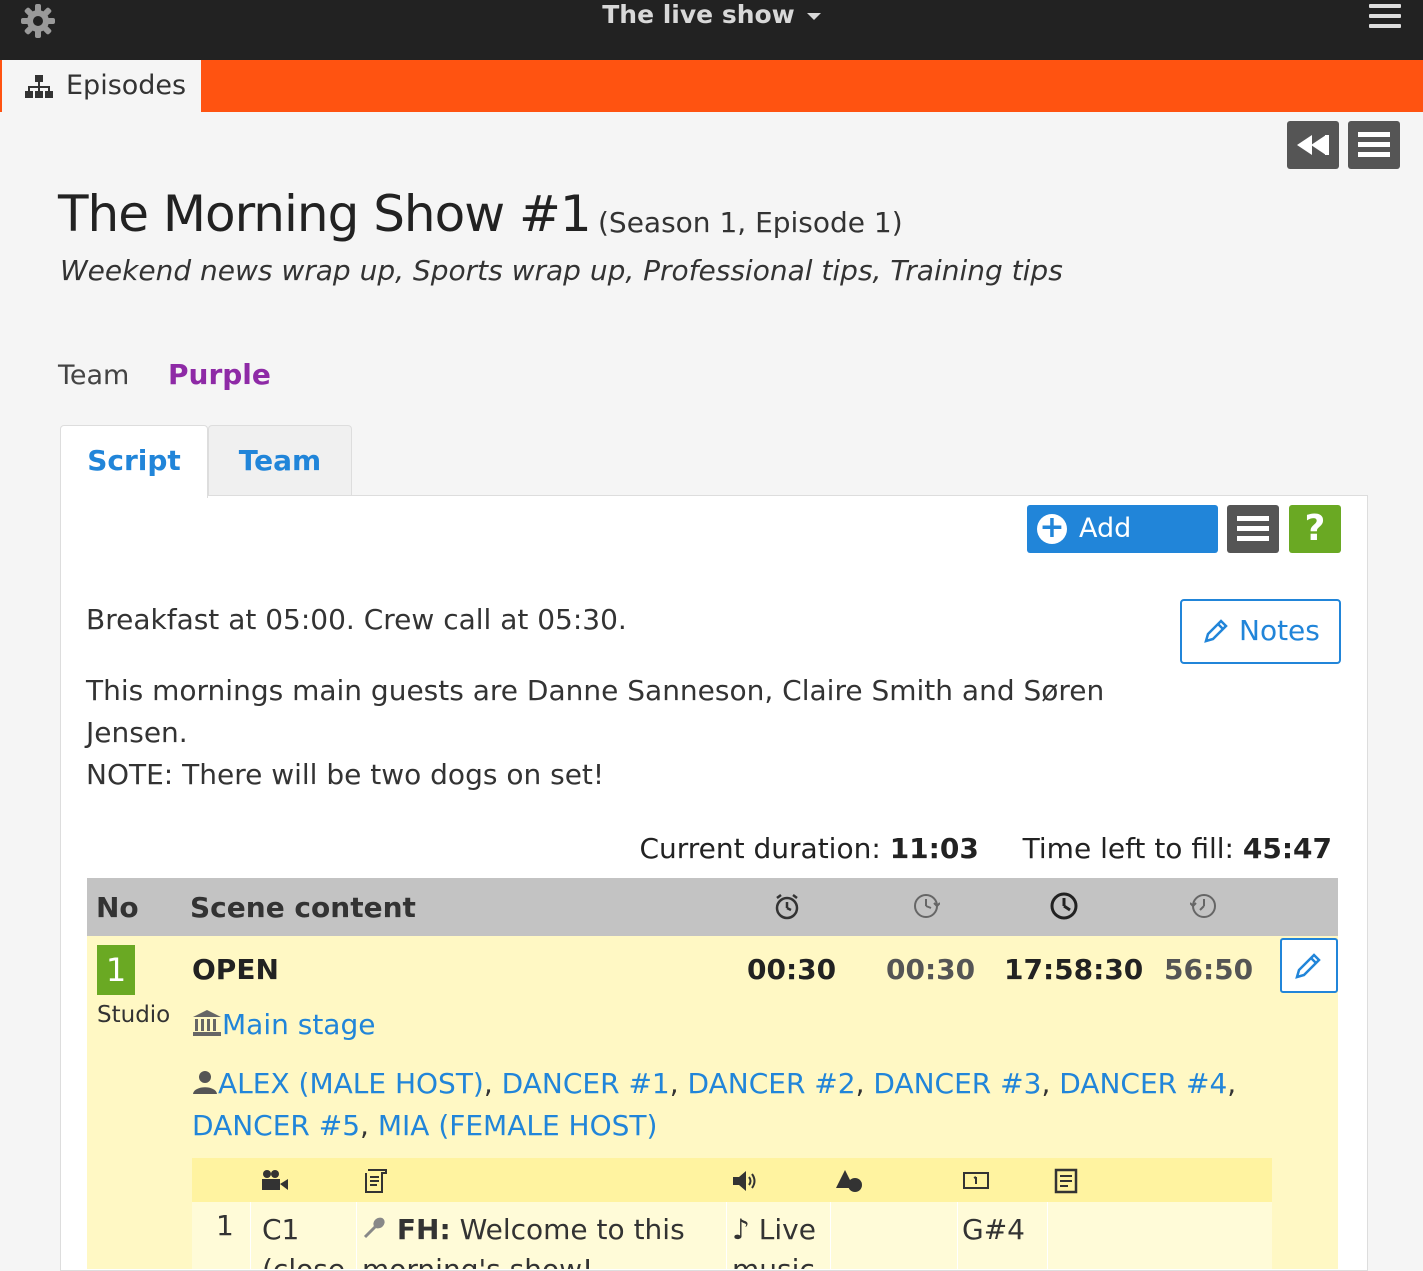 Image resolution: width=1423 pixels, height=1271 pixels. What do you see at coordinates (207, 1023) in the screenshot?
I see `building-icon` at bounding box center [207, 1023].